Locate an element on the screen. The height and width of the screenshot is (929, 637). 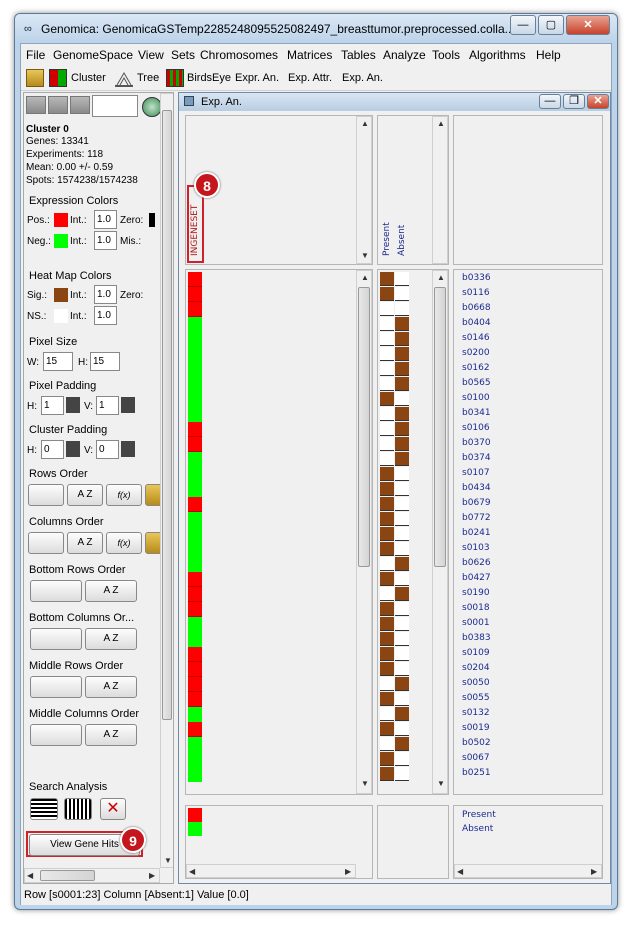
menu-file: File is located at coordinates (35, 55).